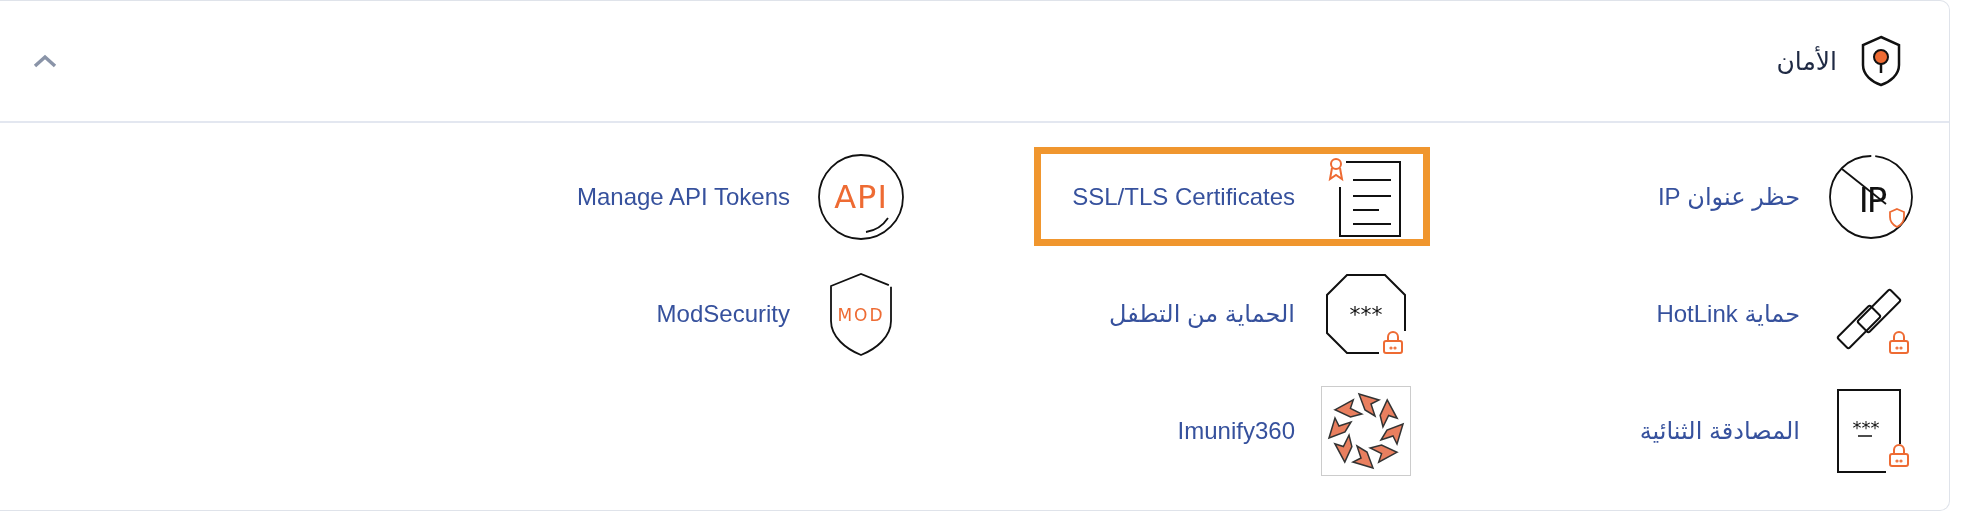 Image resolution: width=1970 pixels, height=512 pixels. Describe the element at coordinates (45, 61) in the screenshot. I see `chevron-icon` at that location.